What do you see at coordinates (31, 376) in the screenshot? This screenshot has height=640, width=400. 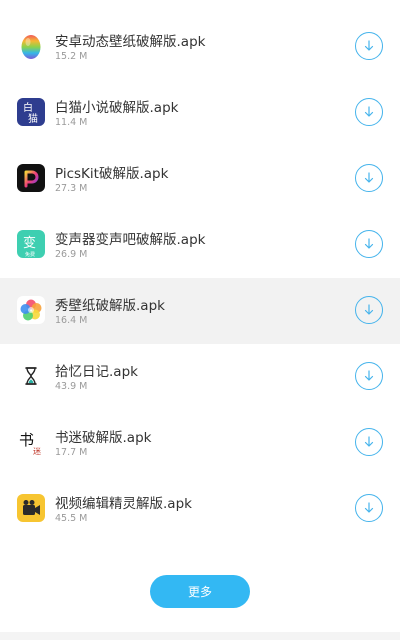 I see `hourglass-icon` at bounding box center [31, 376].